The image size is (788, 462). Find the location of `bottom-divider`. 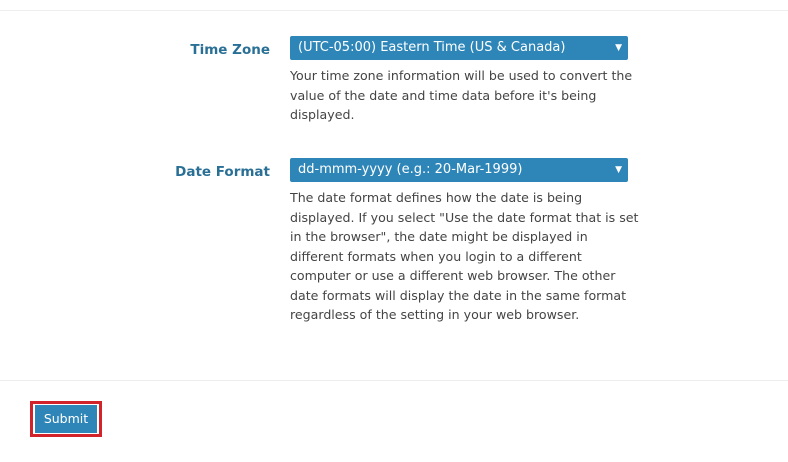

bottom-divider is located at coordinates (394, 380).